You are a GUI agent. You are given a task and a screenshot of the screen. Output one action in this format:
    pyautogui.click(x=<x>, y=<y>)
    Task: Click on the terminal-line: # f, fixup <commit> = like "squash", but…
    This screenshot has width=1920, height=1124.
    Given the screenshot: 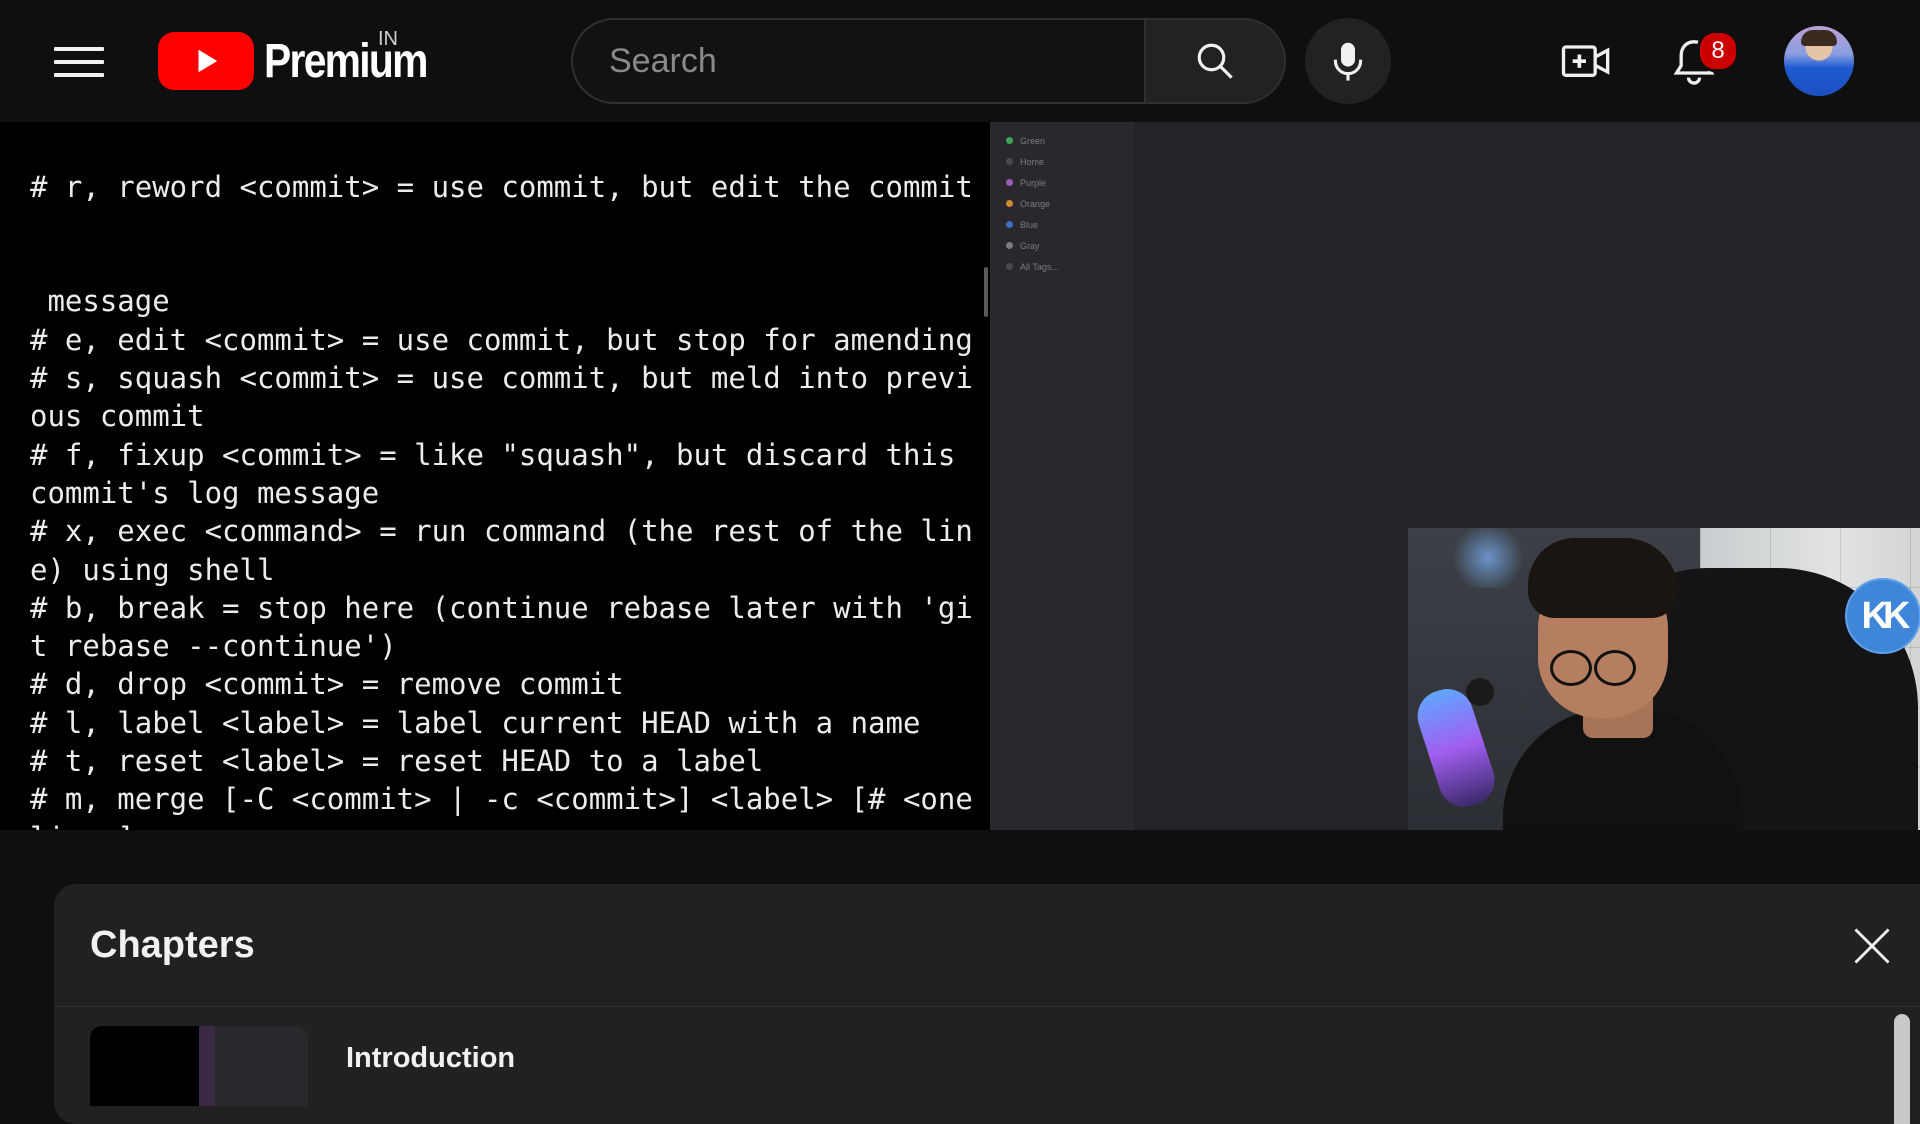 What is the action you would take?
    pyautogui.click(x=493, y=454)
    